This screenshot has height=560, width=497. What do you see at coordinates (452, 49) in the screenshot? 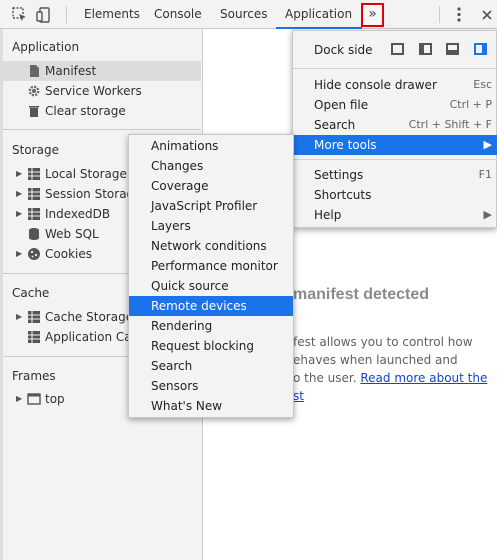
I see `dock-bottom-icon` at bounding box center [452, 49].